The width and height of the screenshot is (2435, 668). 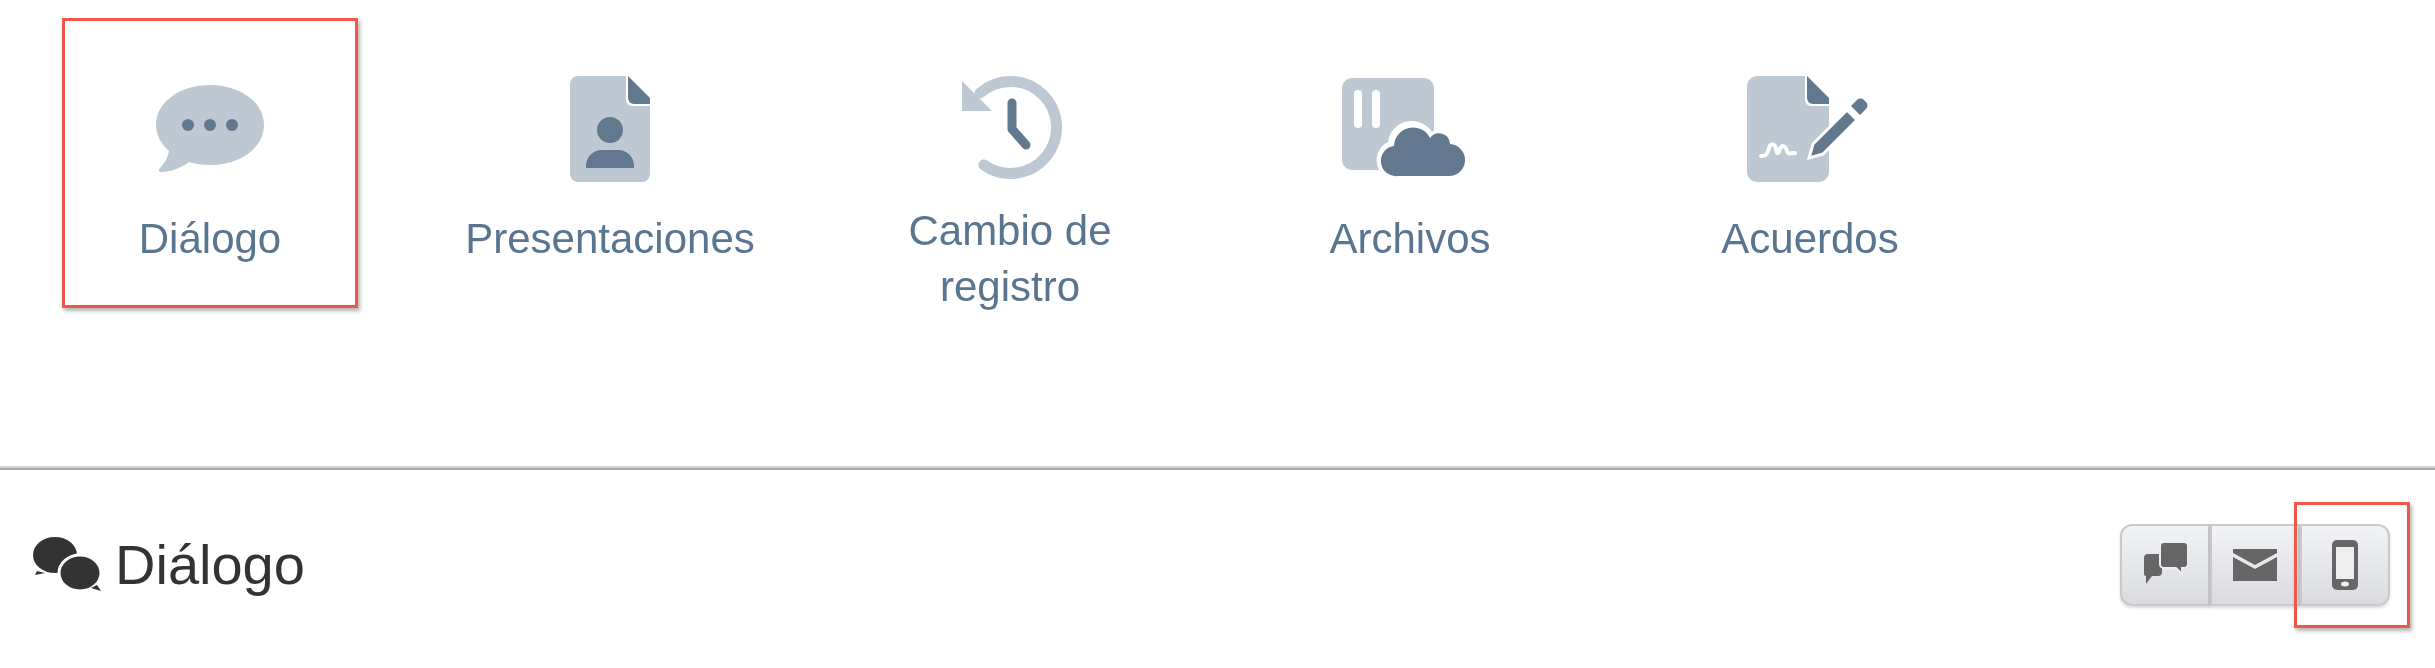 I want to click on envelope-icon, so click(x=2255, y=565).